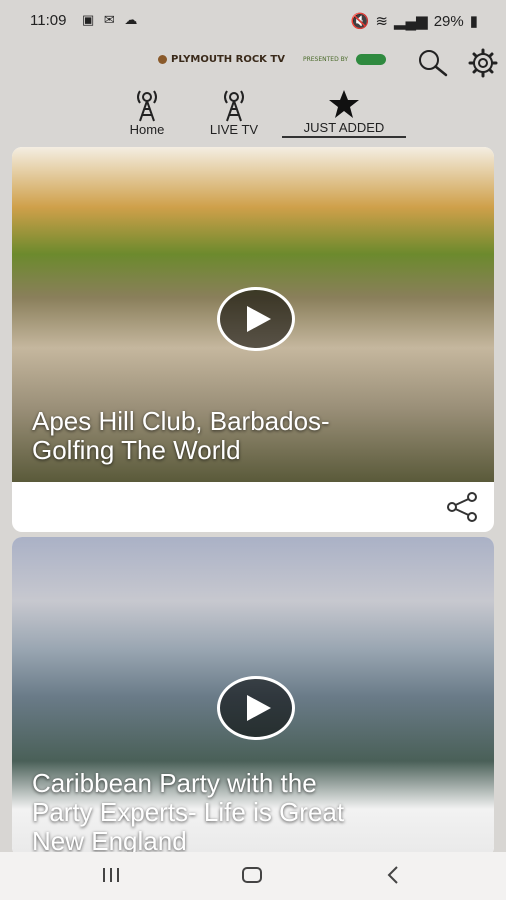  Describe the element at coordinates (448, 21) in the screenshot. I see `battery-text: 29%` at that location.